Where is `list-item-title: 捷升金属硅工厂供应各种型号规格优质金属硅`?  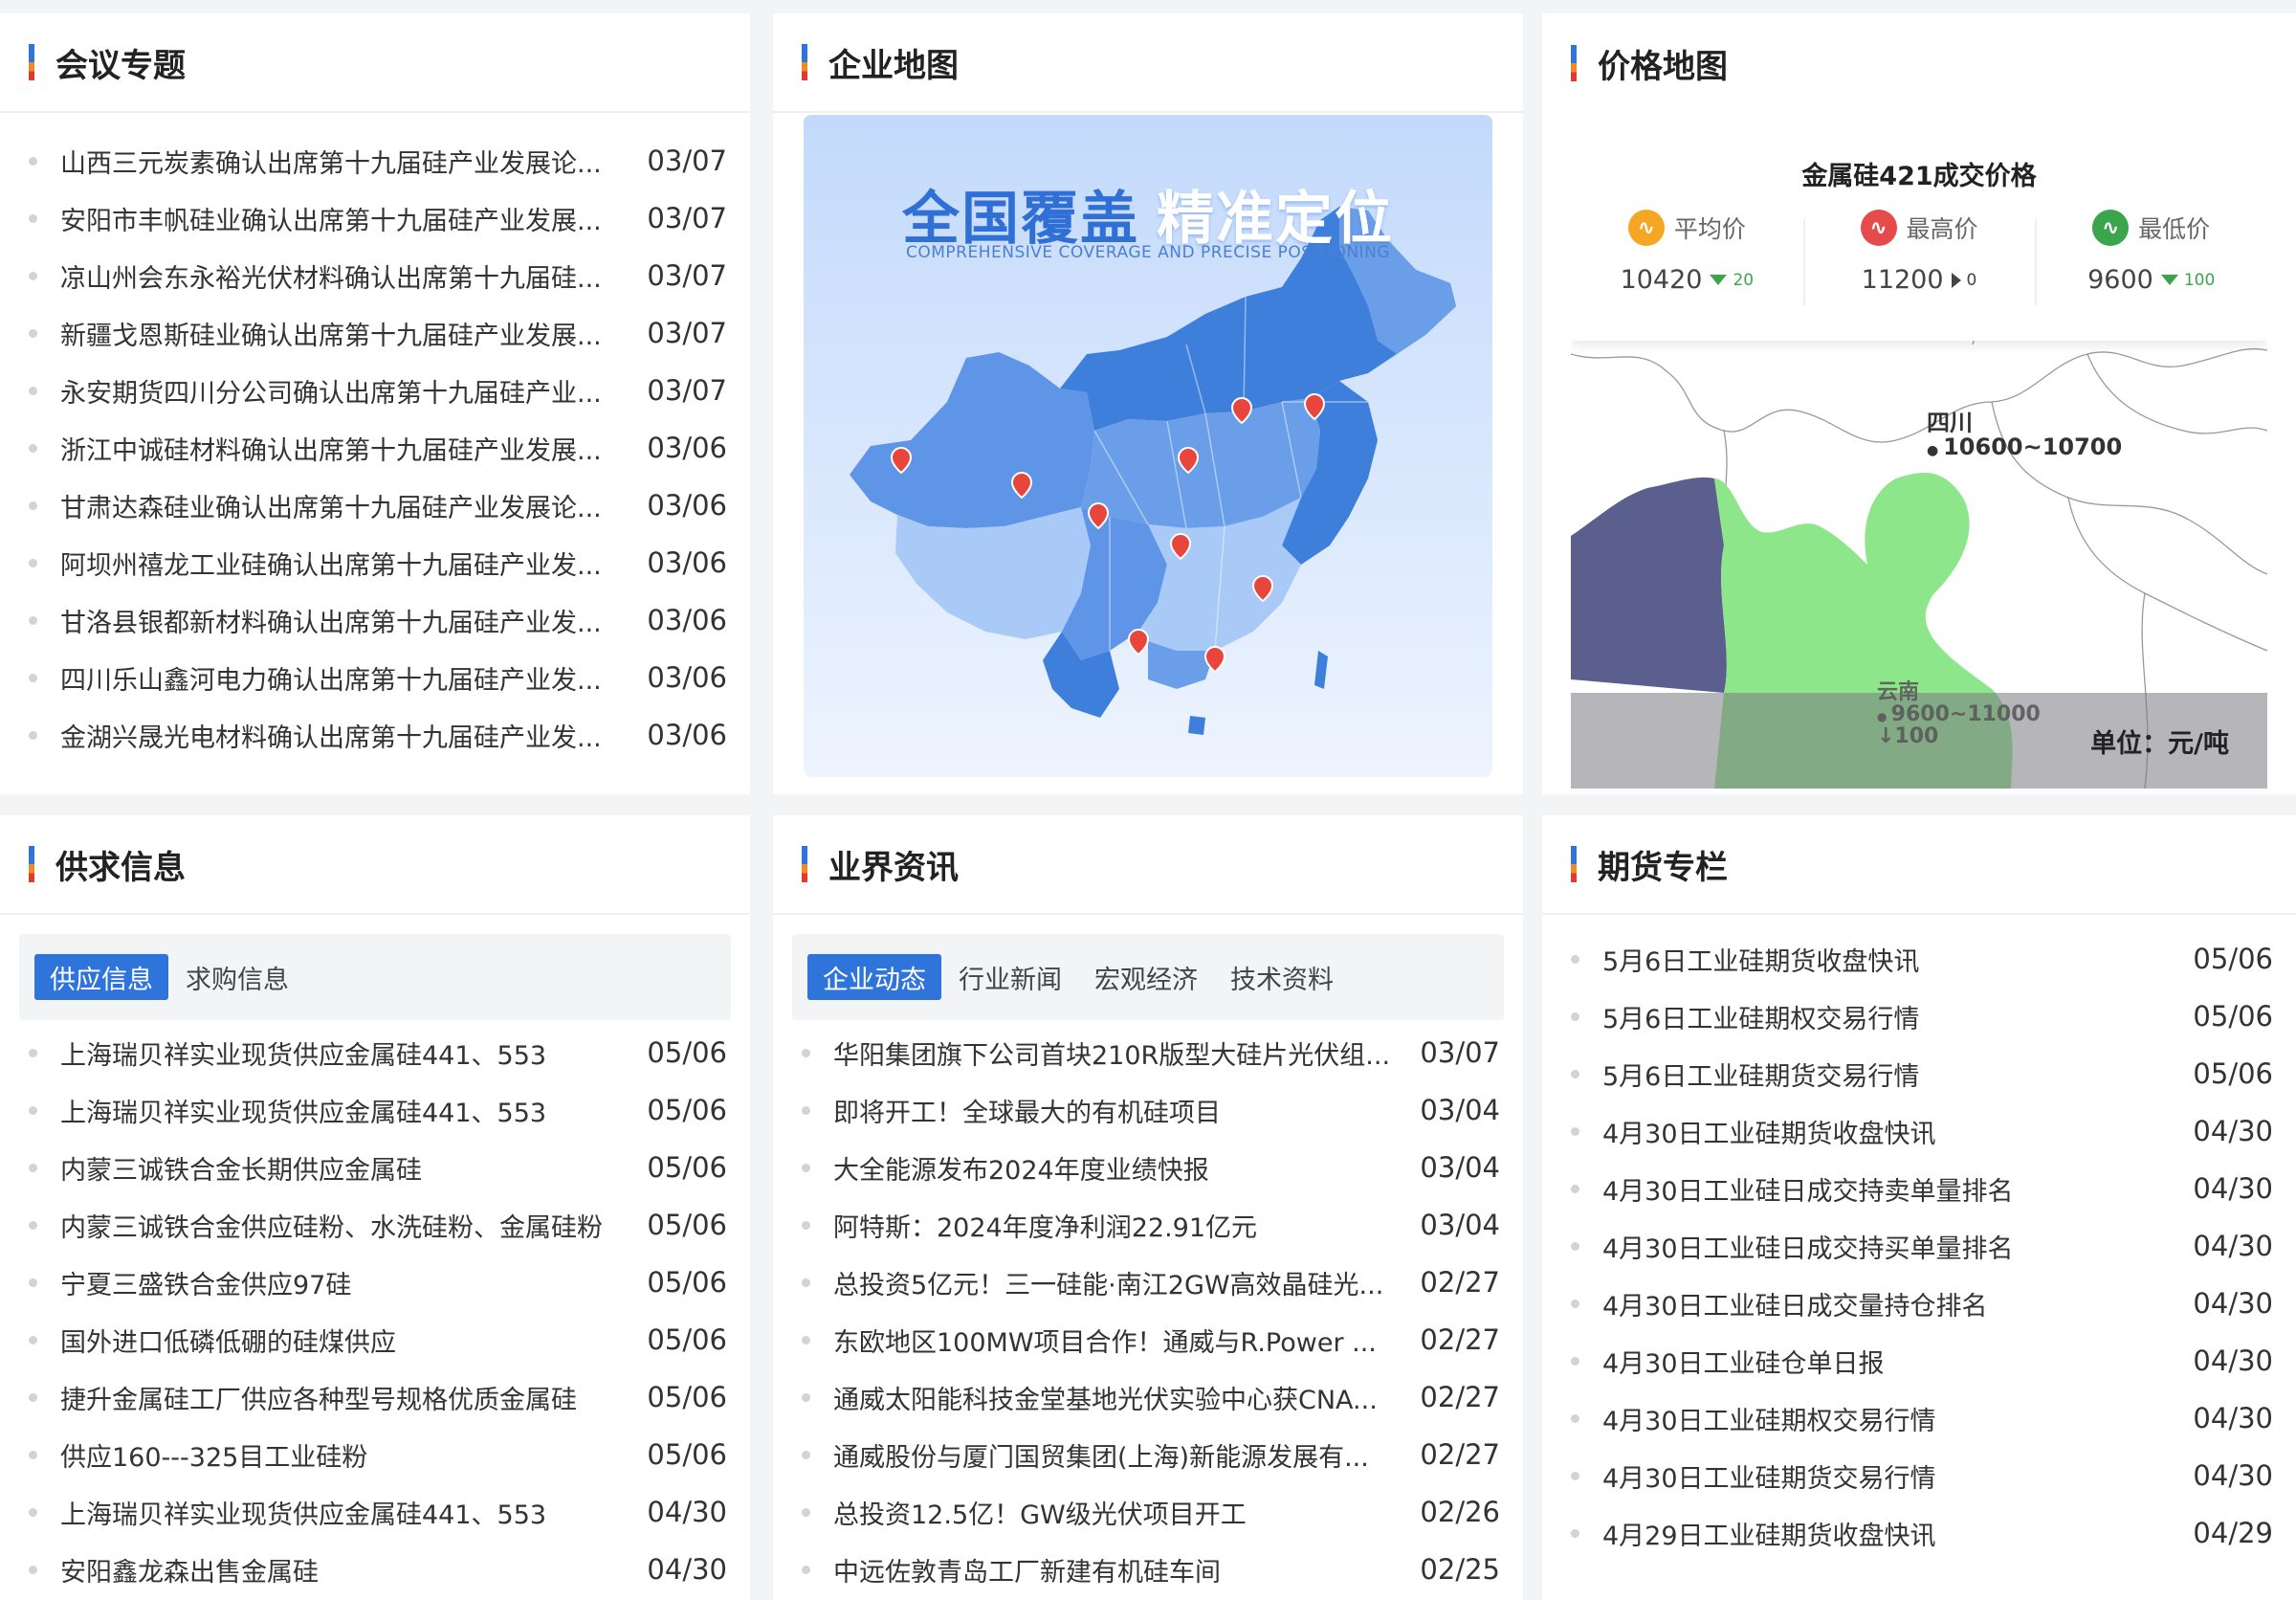 list-item-title: 捷升金属硅工厂供应各种型号规格优质金属硅 is located at coordinates (354, 1397).